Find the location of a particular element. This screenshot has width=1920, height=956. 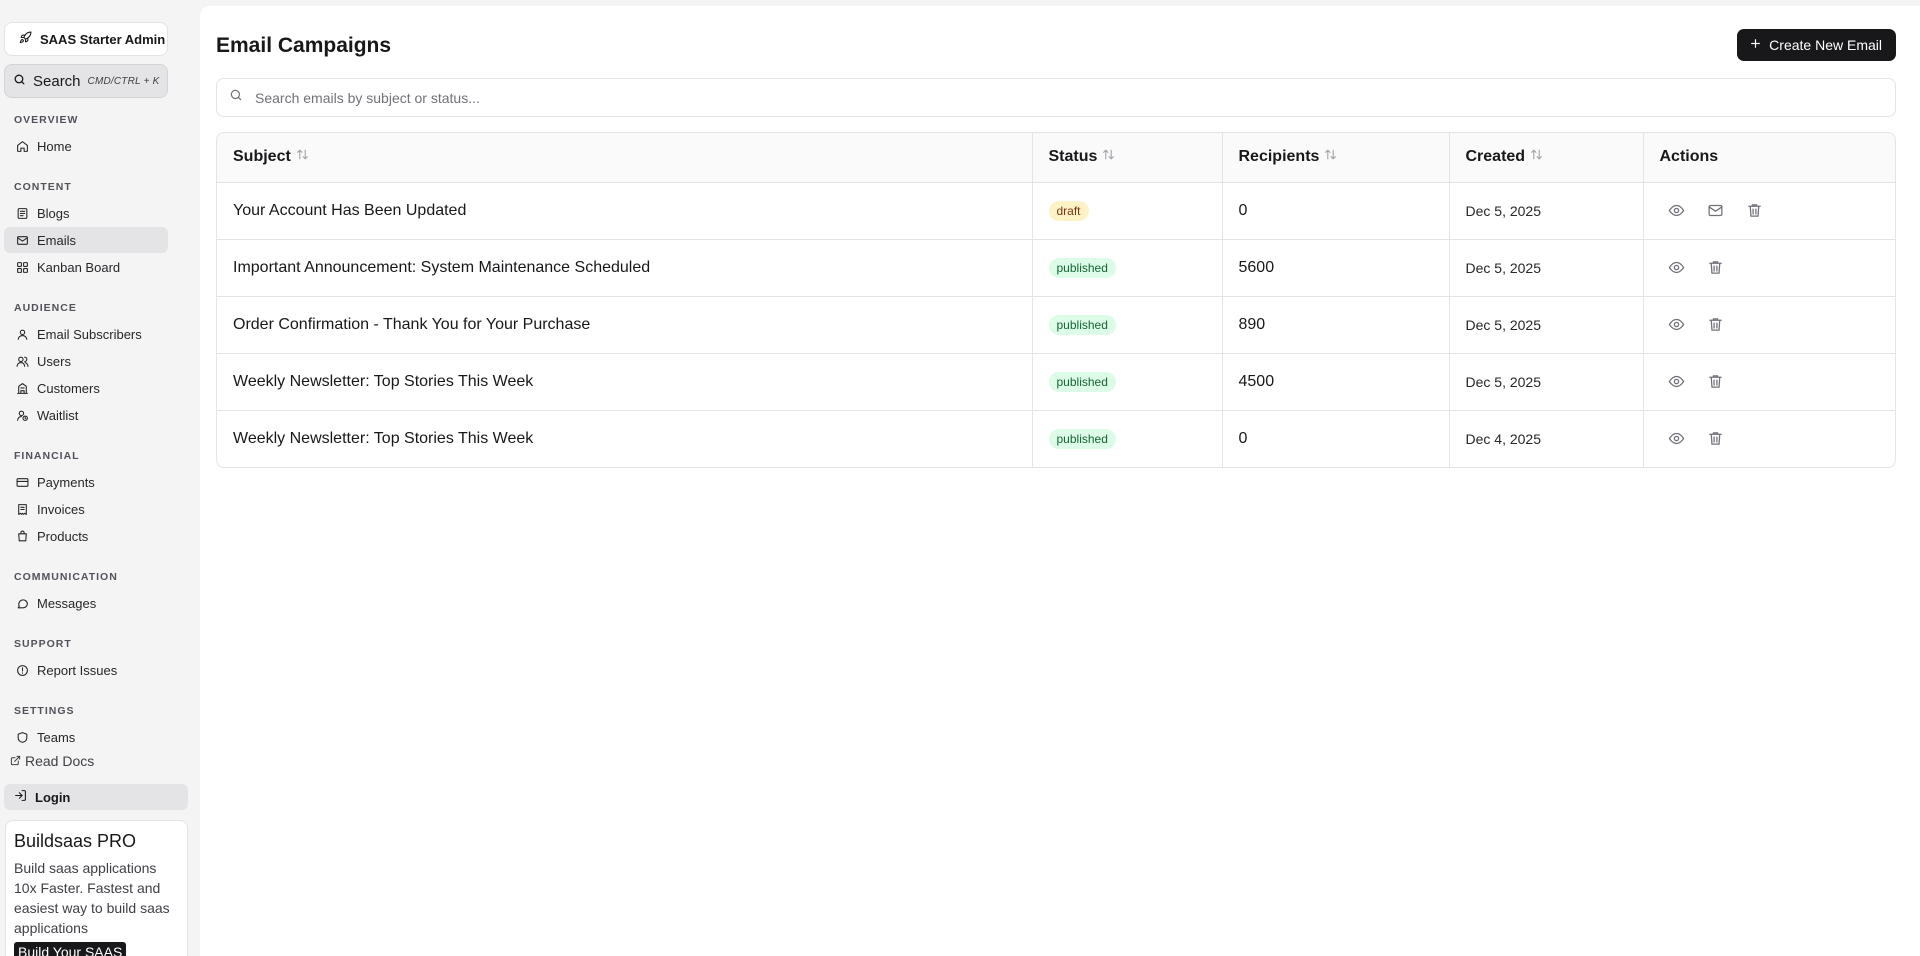

login-icon is located at coordinates (20, 797).